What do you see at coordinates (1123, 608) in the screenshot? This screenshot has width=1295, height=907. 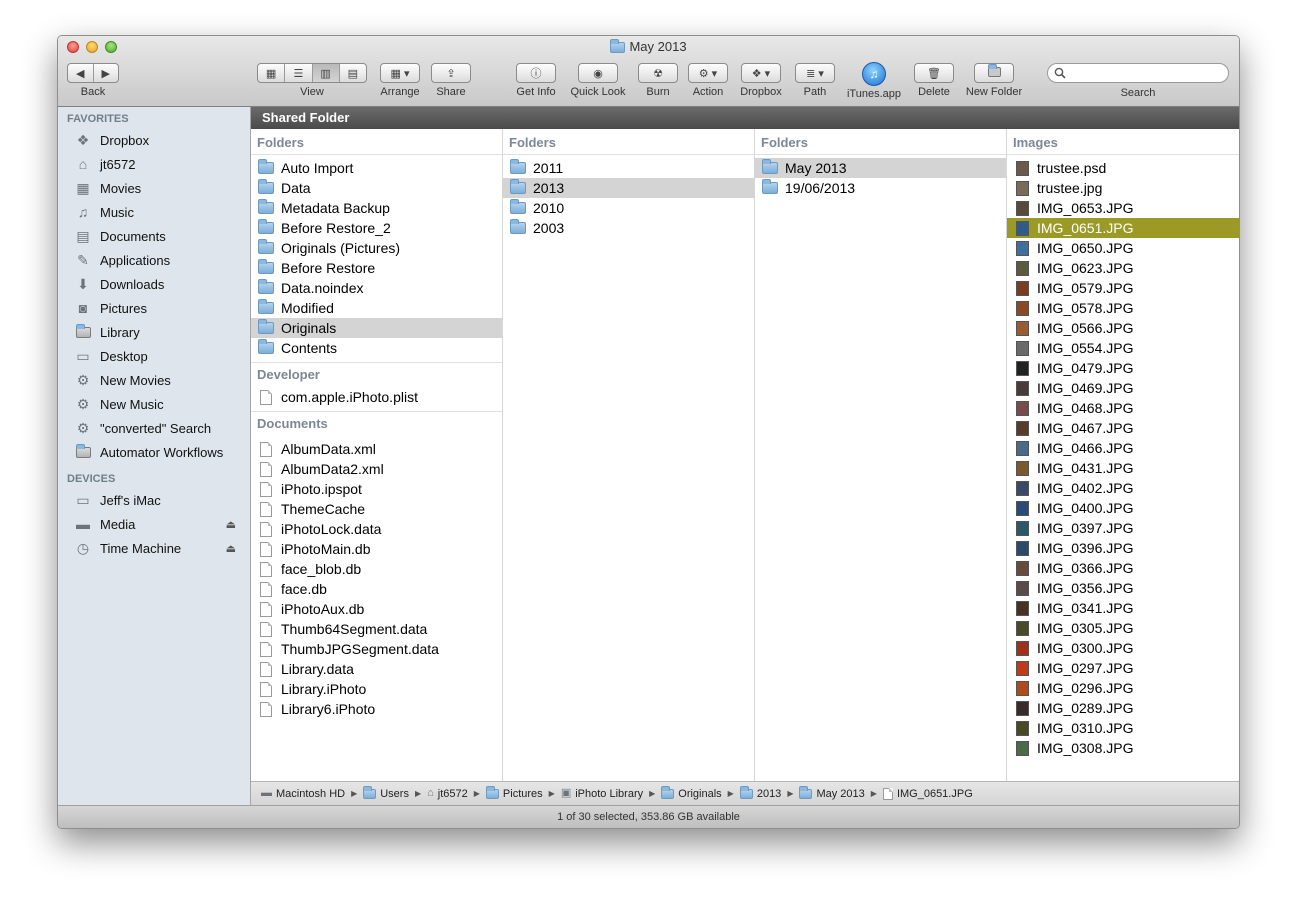 I see `file-row: IMG_0341.JPG` at bounding box center [1123, 608].